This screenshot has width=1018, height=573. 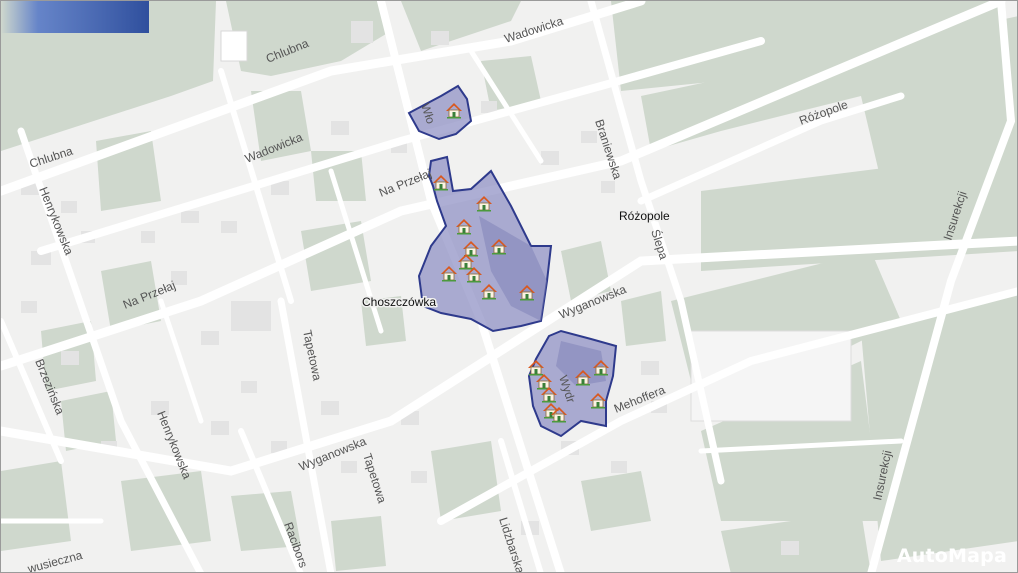 I want to click on brand-badge, so click(x=75, y=17).